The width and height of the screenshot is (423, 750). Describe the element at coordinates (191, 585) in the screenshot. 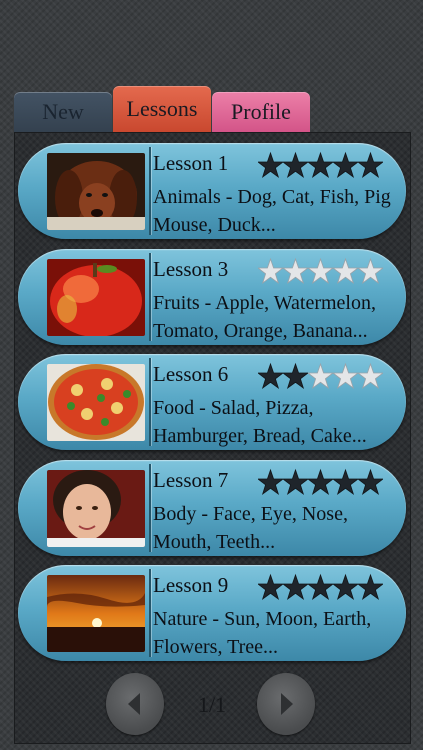

I see `lesson-title: Lesson 9` at that location.